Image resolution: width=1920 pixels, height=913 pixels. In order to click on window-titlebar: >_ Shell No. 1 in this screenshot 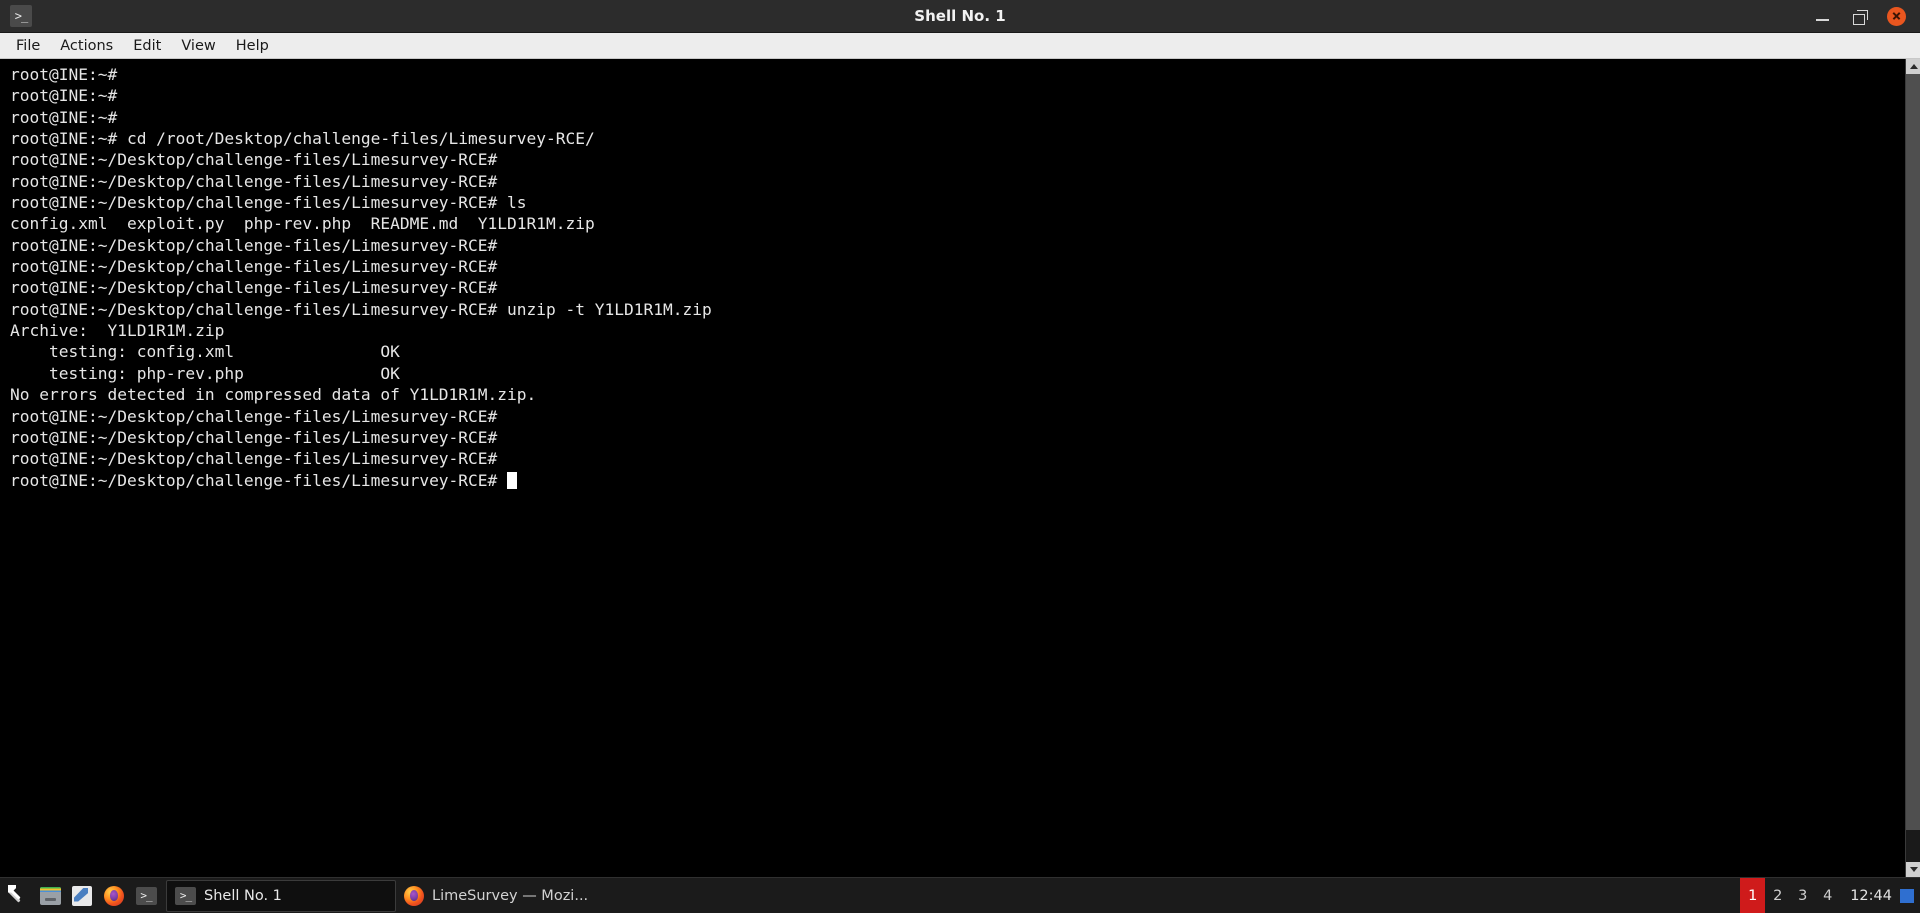, I will do `click(960, 16)`.